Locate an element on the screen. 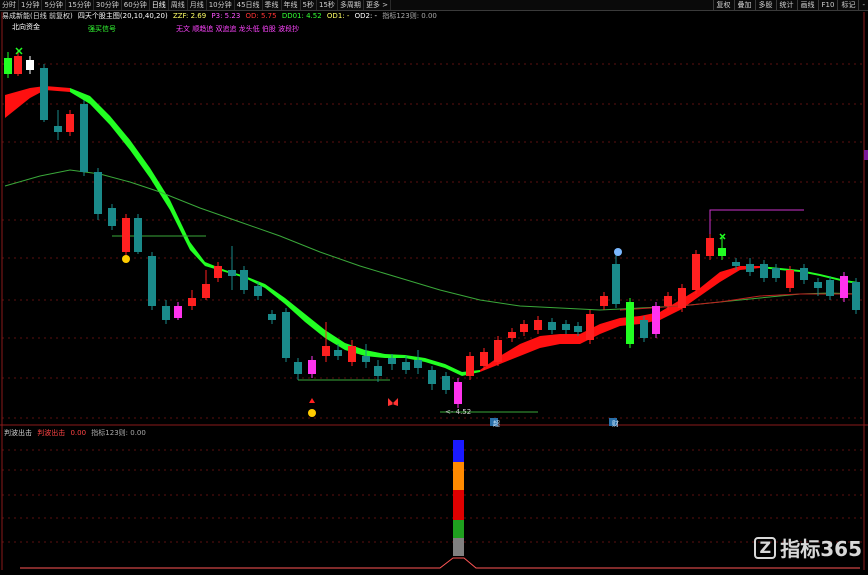 This screenshot has width=868, height=575. lower-v2: 指标123则: 0.00 is located at coordinates (118, 433).